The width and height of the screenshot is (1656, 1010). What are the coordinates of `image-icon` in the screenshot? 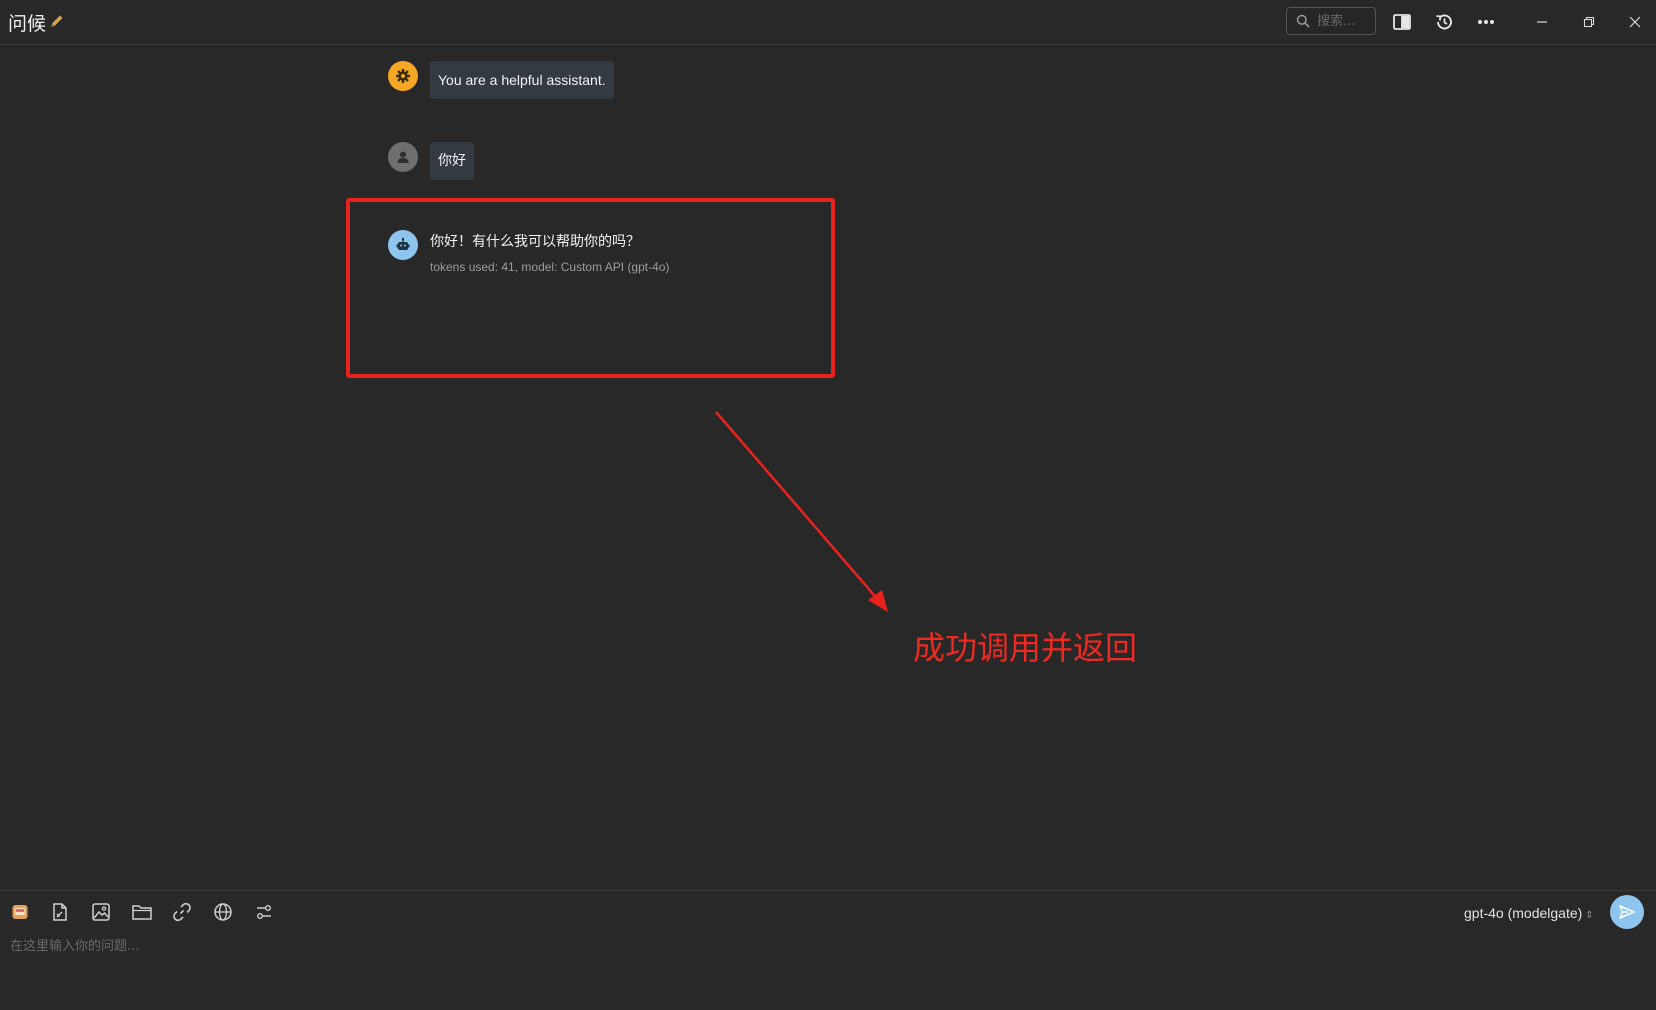 It's located at (101, 912).